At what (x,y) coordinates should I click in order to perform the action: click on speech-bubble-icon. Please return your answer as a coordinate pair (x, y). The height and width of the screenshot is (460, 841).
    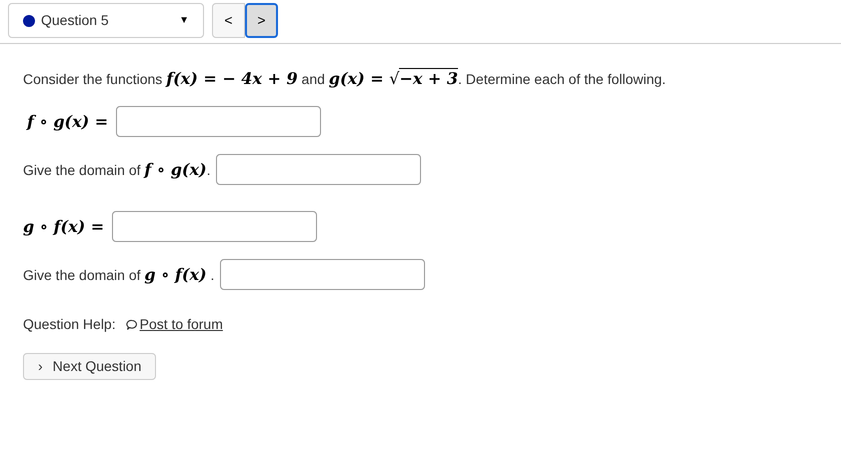
    Looking at the image, I should click on (132, 324).